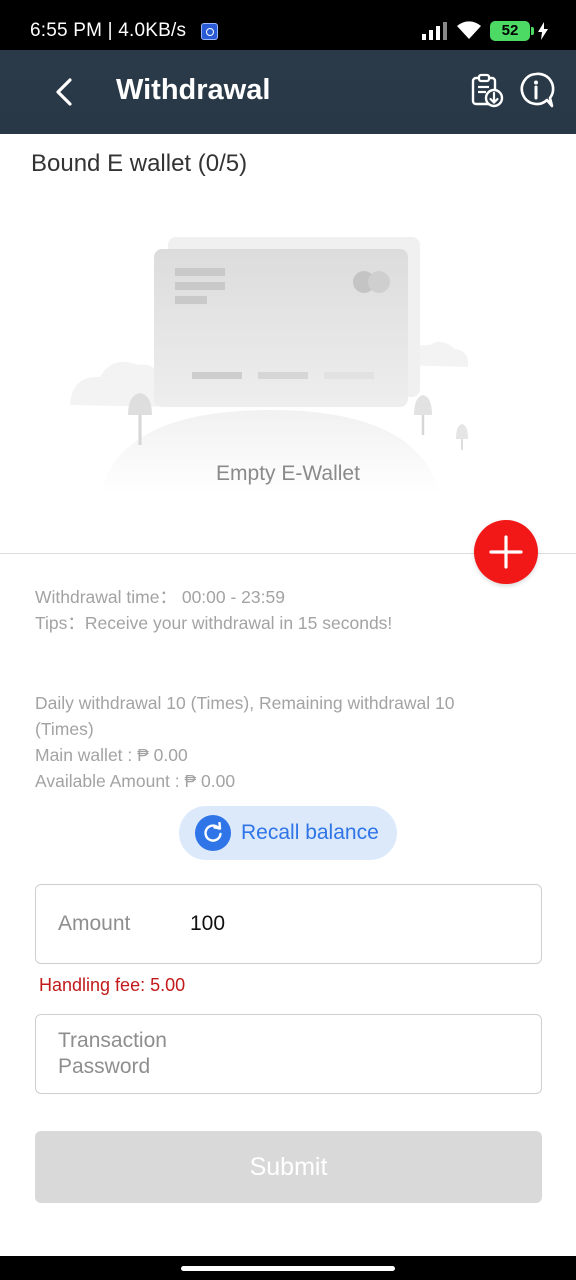  What do you see at coordinates (213, 833) in the screenshot?
I see `refresh-icon` at bounding box center [213, 833].